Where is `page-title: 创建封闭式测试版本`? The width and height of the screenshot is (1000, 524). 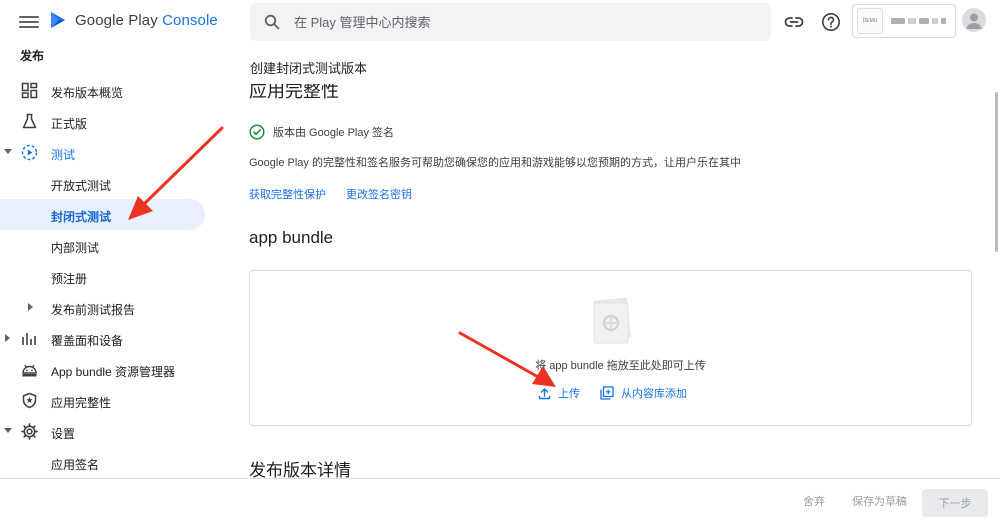
page-title: 创建封闭式测试版本 is located at coordinates (309, 68).